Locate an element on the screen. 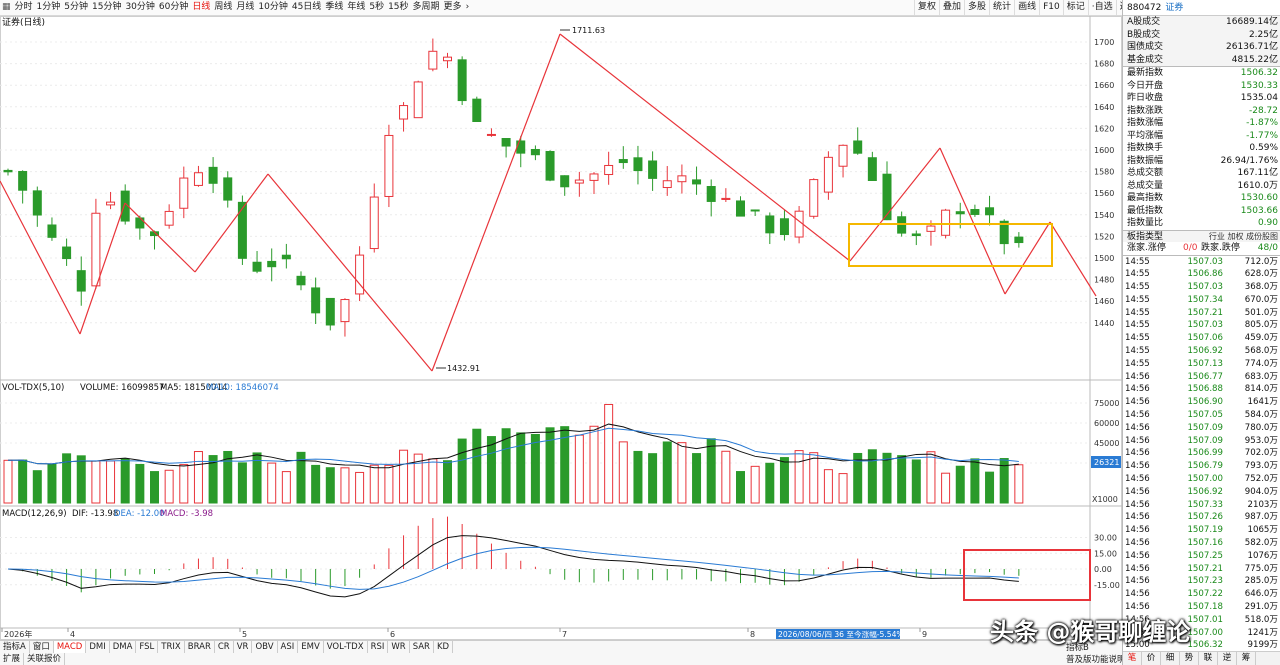 Image resolution: width=1280 pixels, height=665 pixels. tool-button-1: 叠加 is located at coordinates (951, 7).